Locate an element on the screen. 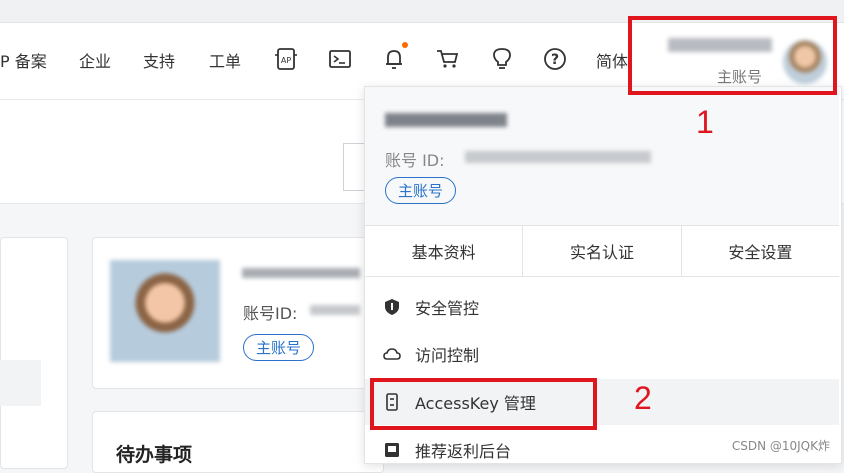 The image size is (844, 473). left-side-card is located at coordinates (34, 353).